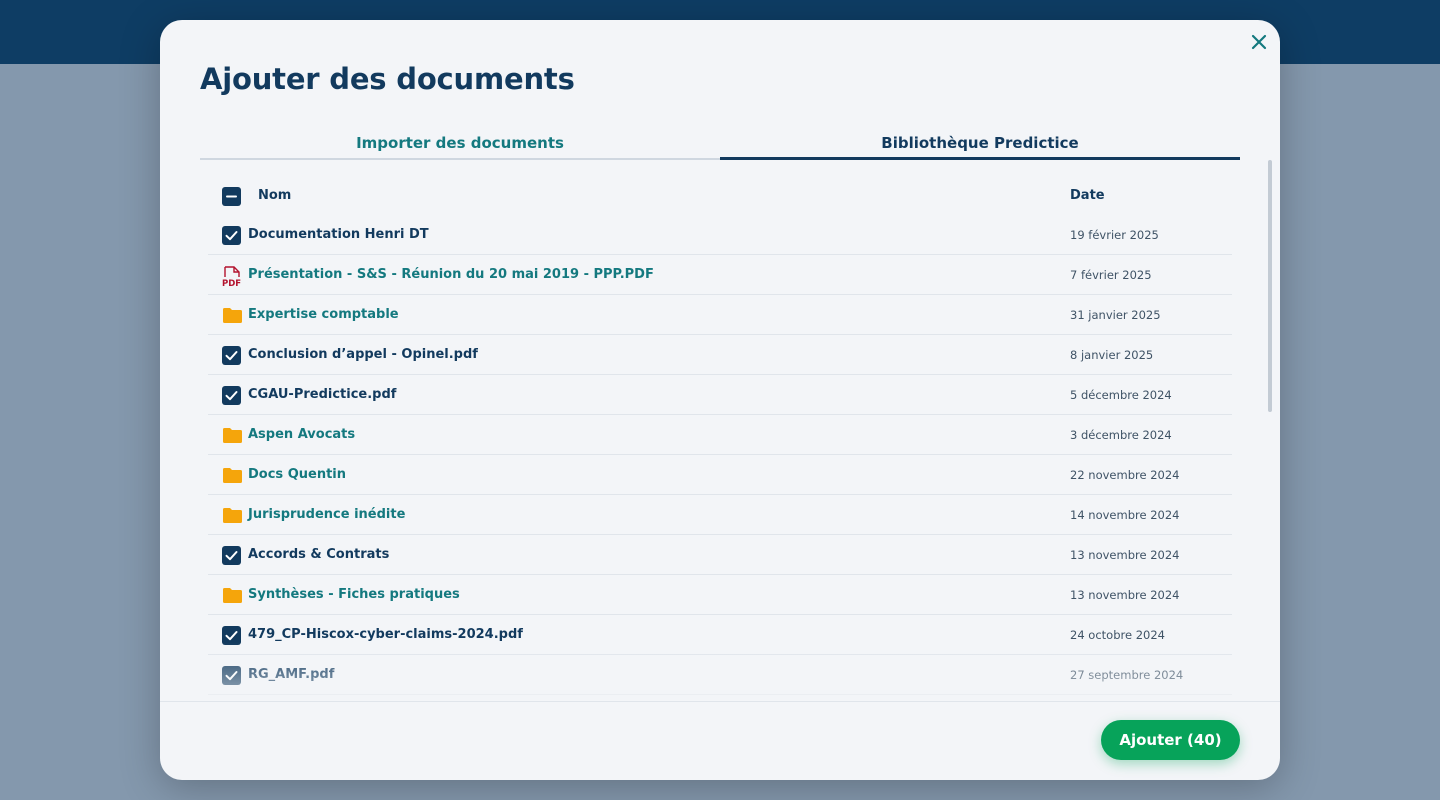 The image size is (1440, 800). What do you see at coordinates (1127, 675) in the screenshot?
I see `row-date: 27 septembre 2024` at bounding box center [1127, 675].